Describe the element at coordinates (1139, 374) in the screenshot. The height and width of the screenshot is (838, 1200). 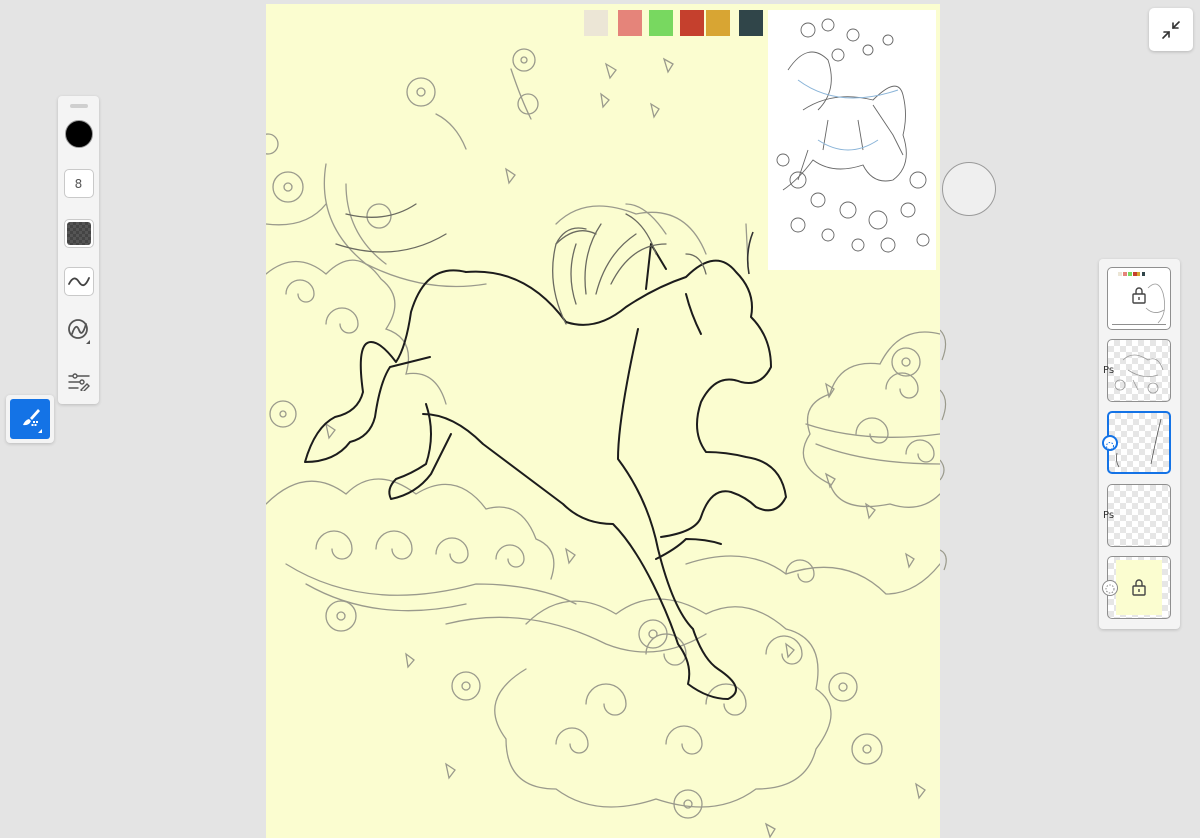
I see `sketch-layer-thumbnail` at that location.